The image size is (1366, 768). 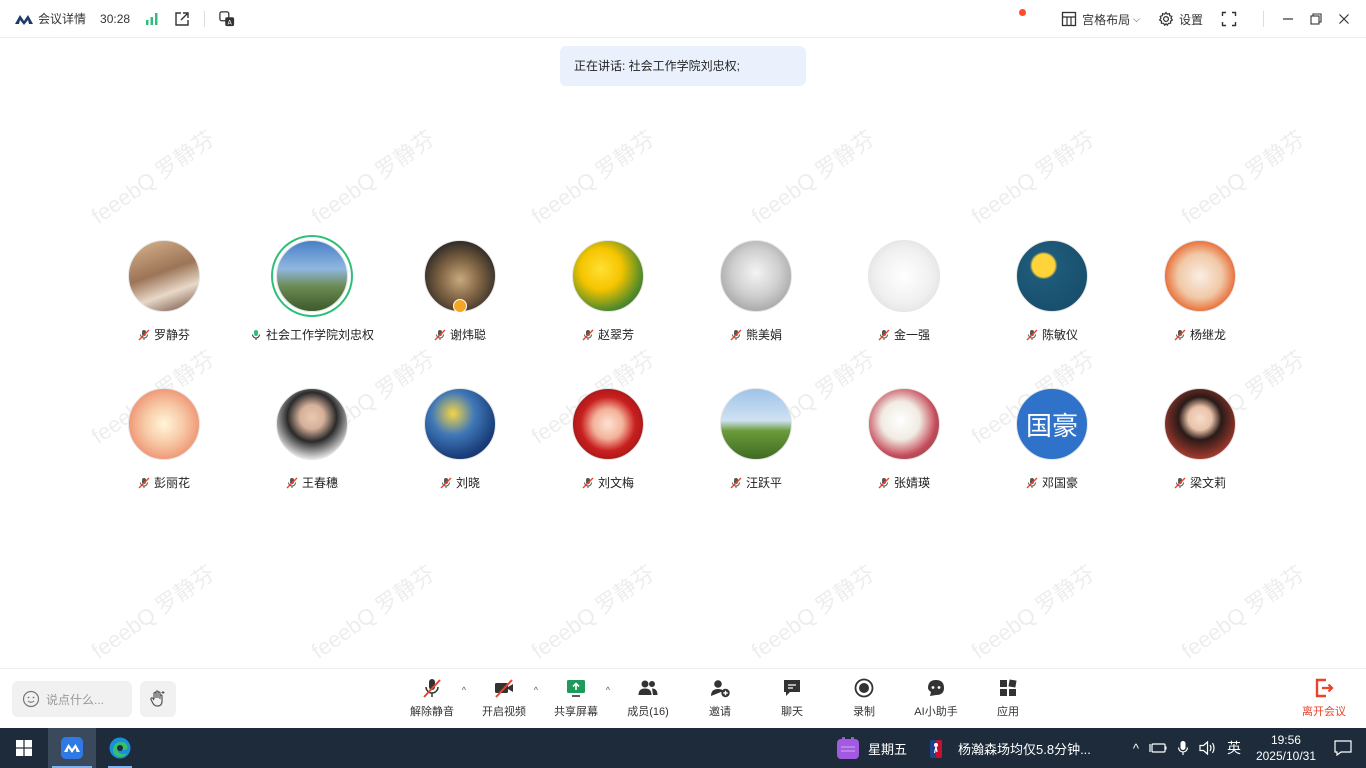 I want to click on participant-tile: 熊美娟, so click(x=756, y=314).